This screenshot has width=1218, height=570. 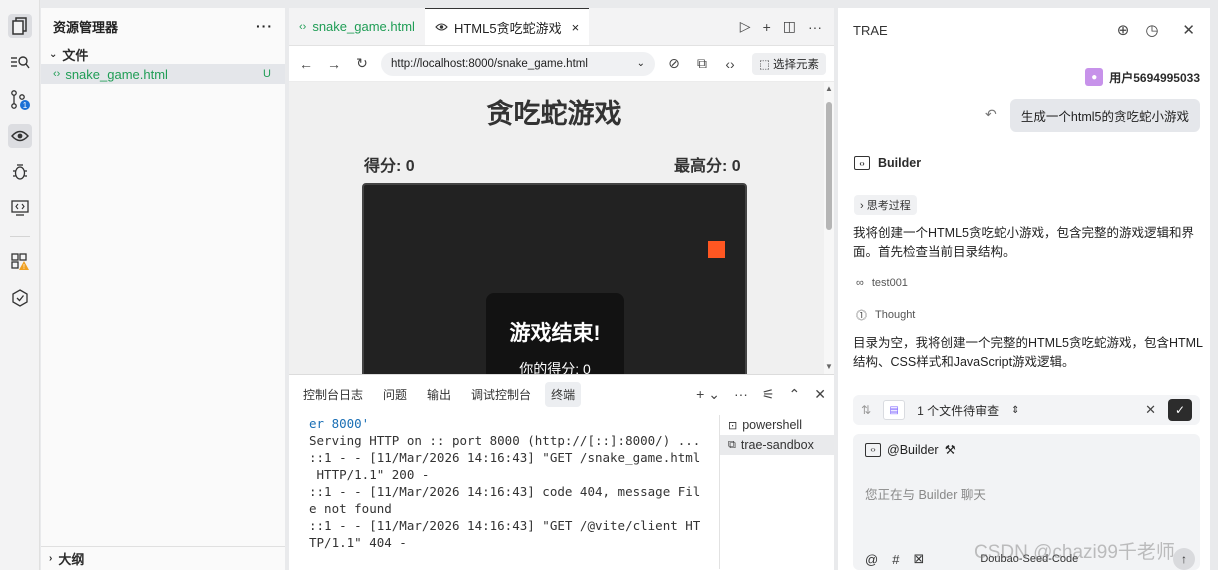 I want to click on high-score-label: 最高分: 0, so click(x=707, y=166).